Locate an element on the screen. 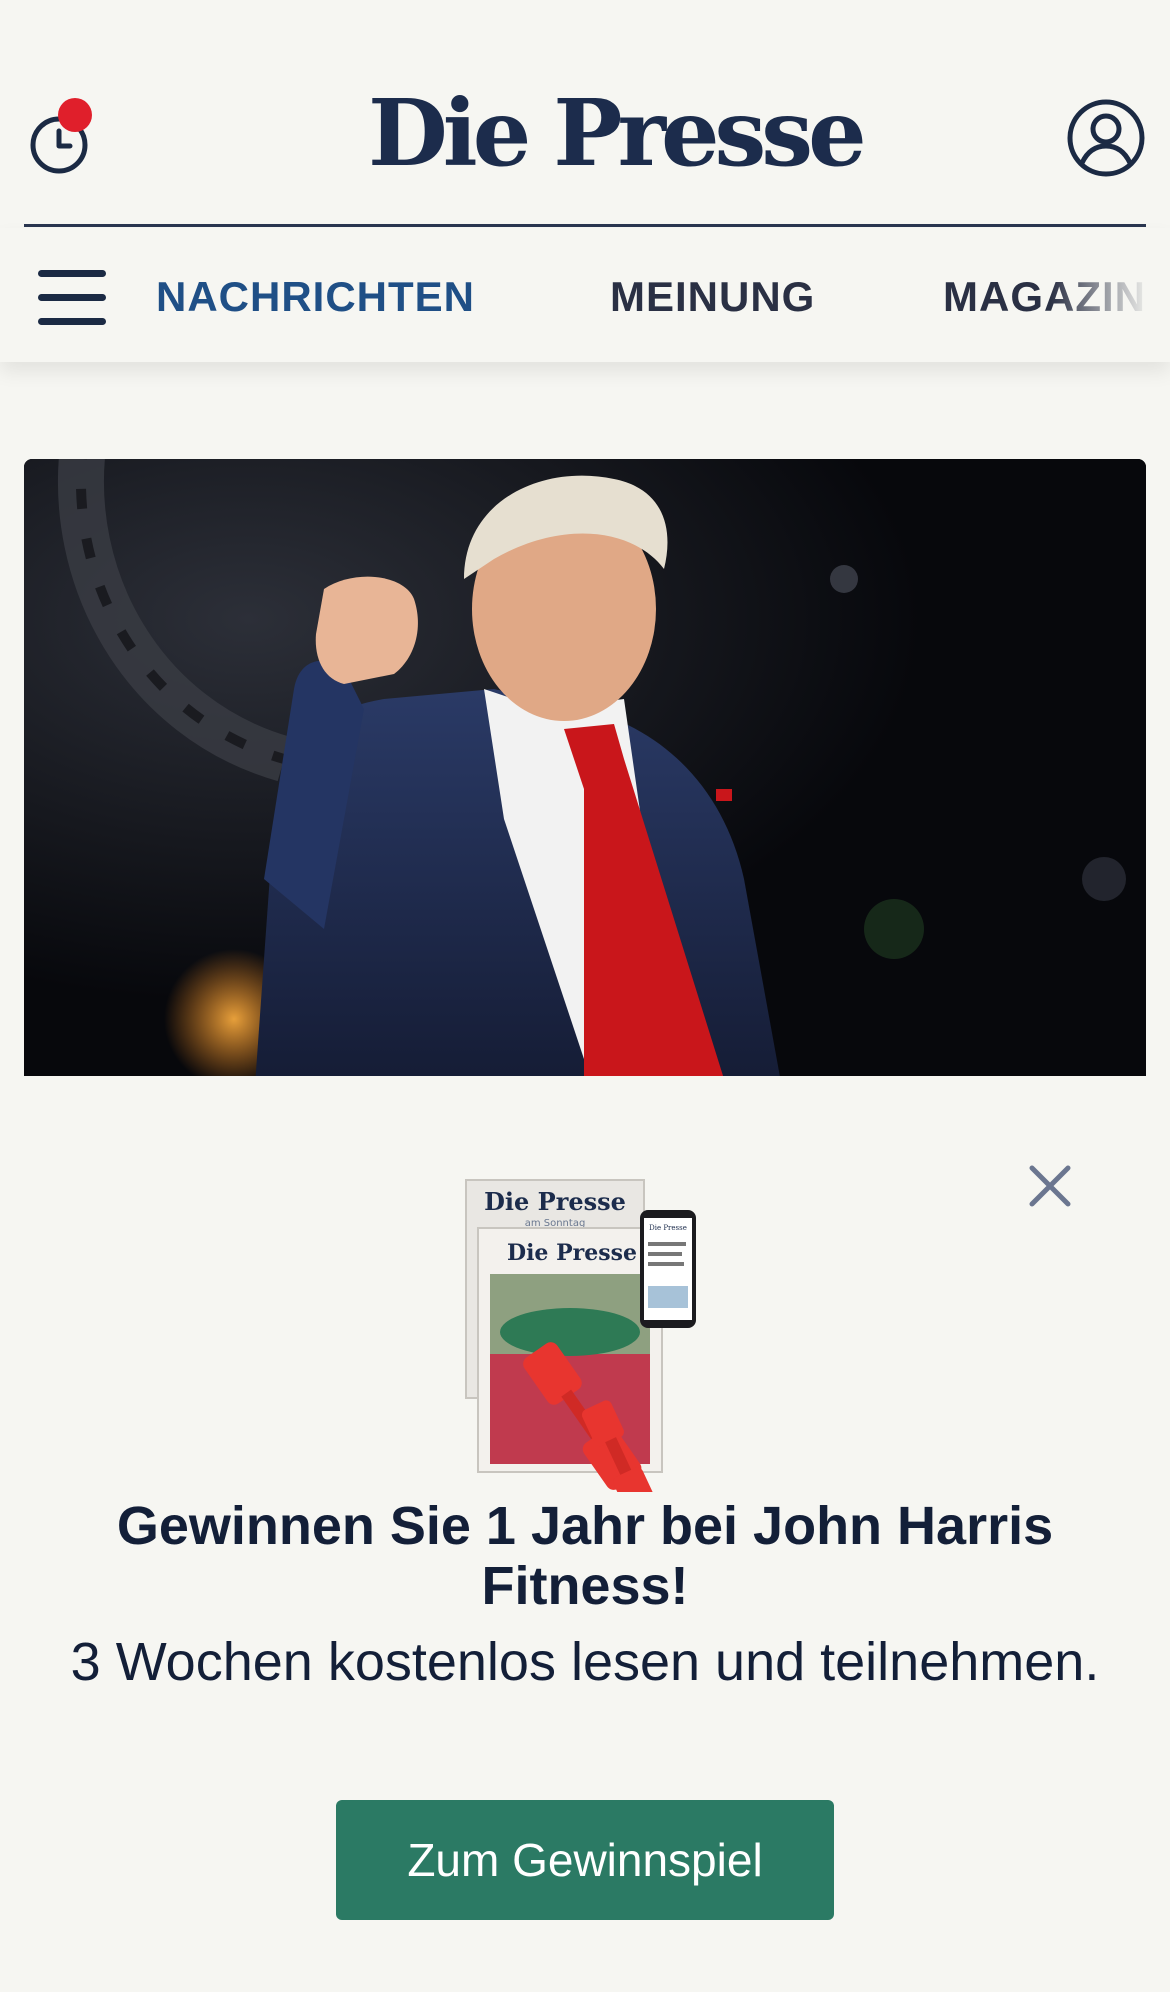 This screenshot has height=1992, width=1170. section-nav: NACHRICHTEN MEINUNG MAGAZIN is located at coordinates (585, 295).